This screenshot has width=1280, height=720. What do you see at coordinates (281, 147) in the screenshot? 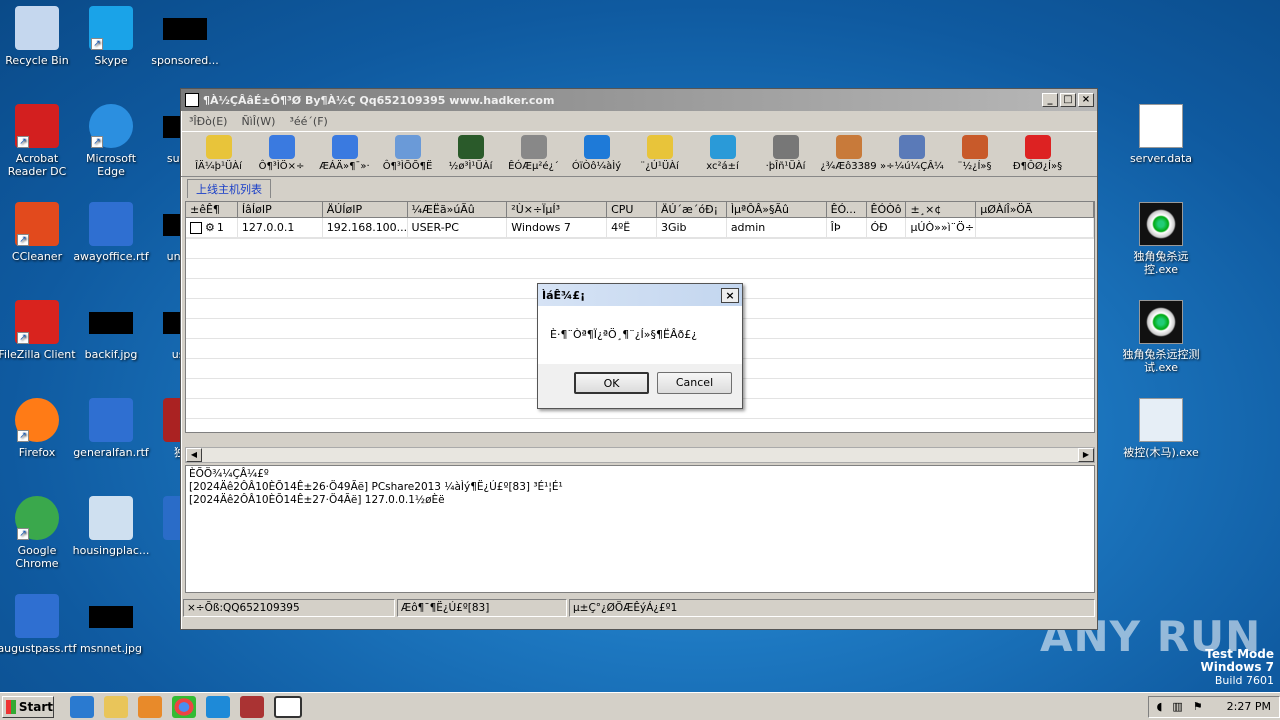
I see `toolbar-button-1-icon` at bounding box center [281, 147].